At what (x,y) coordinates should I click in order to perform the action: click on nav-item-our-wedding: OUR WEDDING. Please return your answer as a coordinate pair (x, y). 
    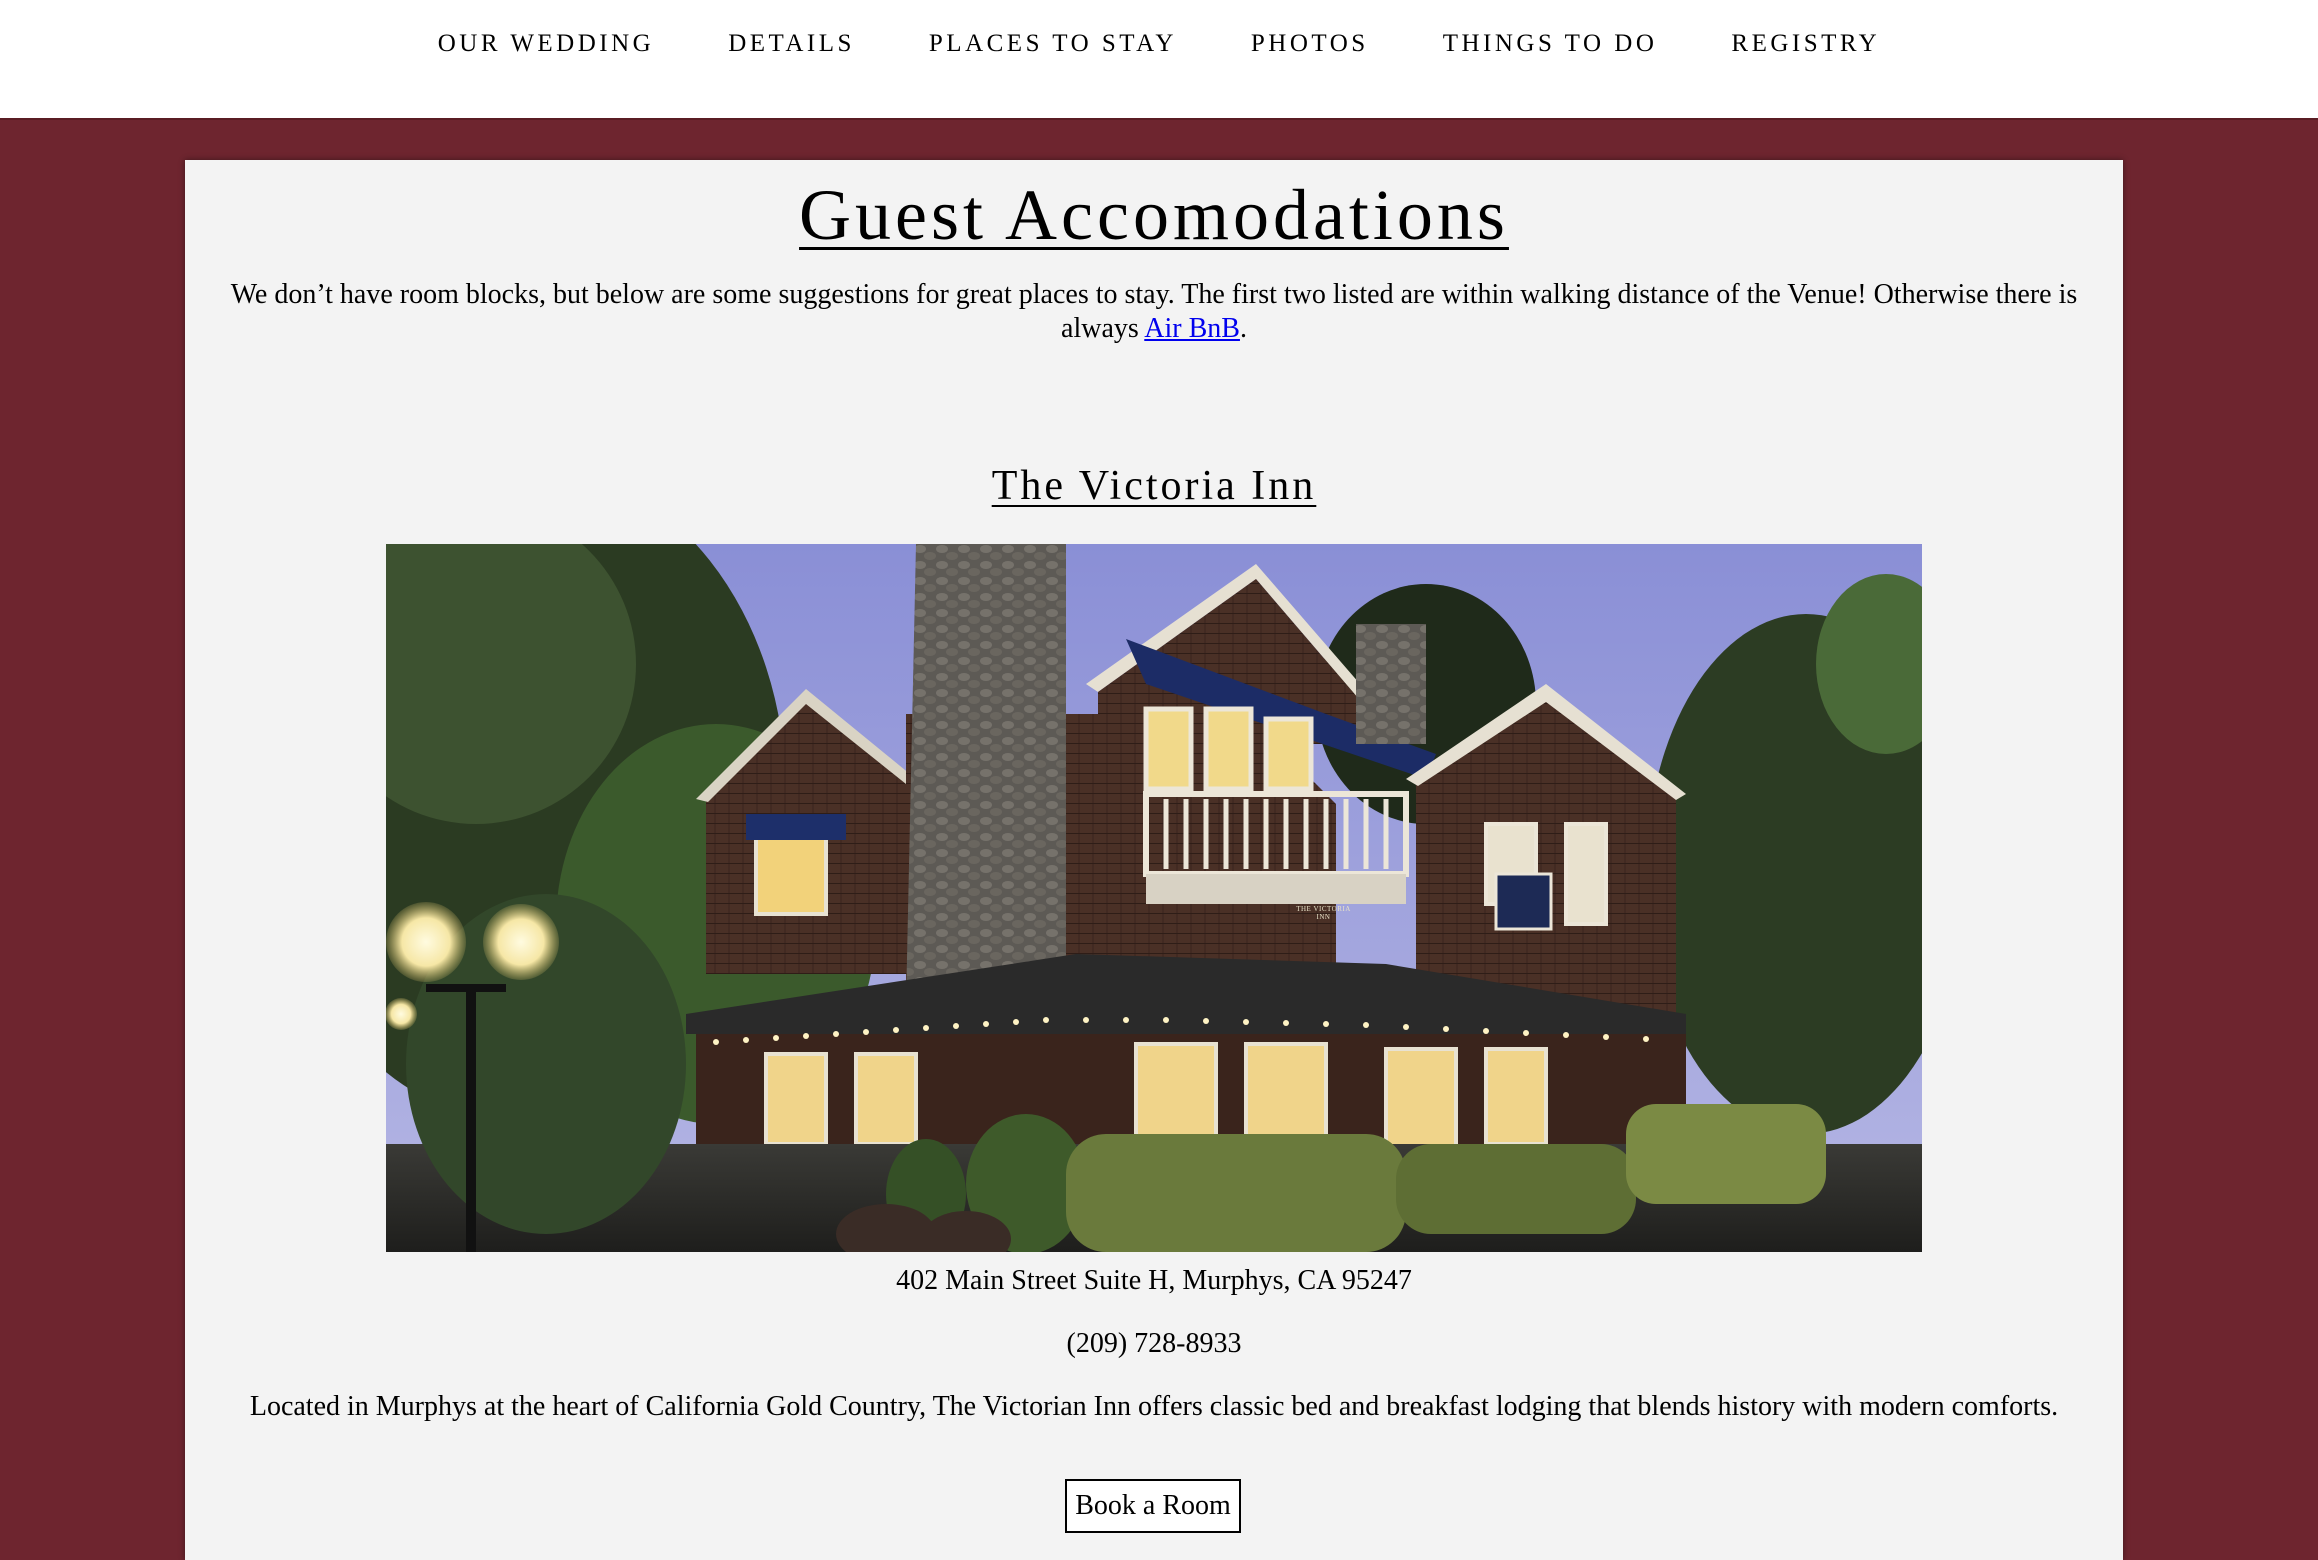
    Looking at the image, I should click on (546, 44).